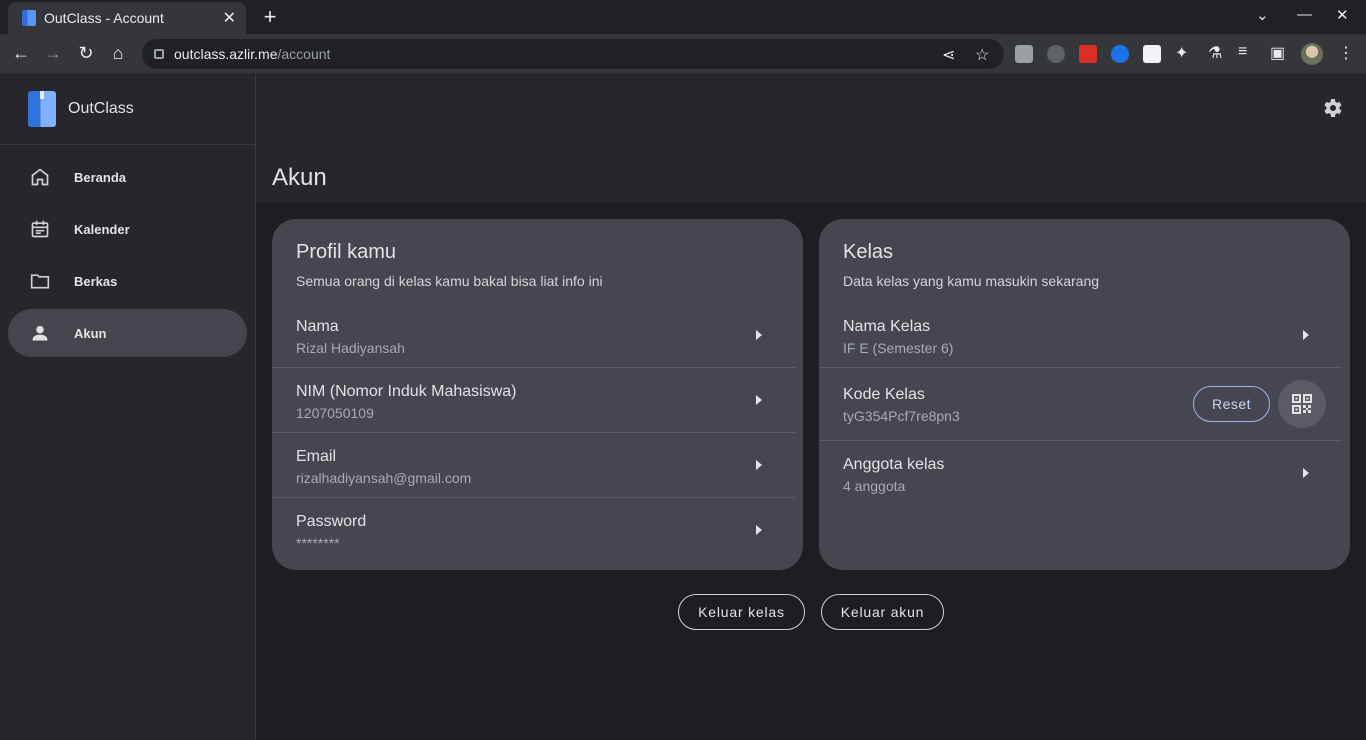  I want to click on extension-5-icon, so click(1152, 54).